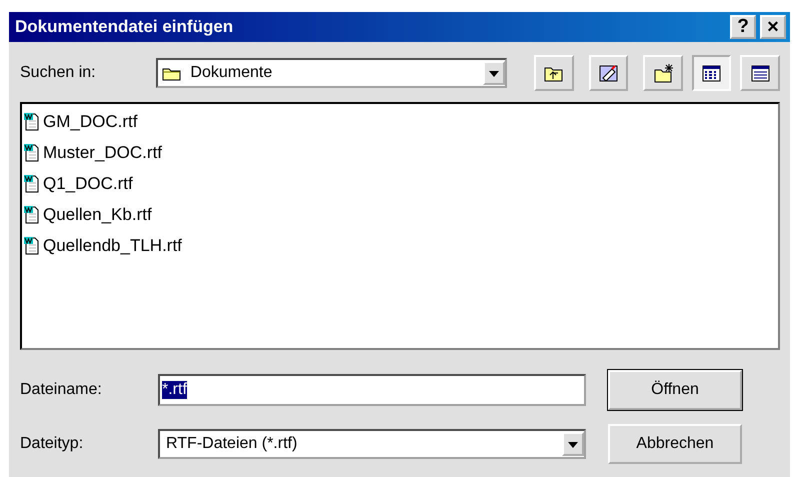 The height and width of the screenshot is (477, 799). I want to click on folder-up-button, so click(554, 73).